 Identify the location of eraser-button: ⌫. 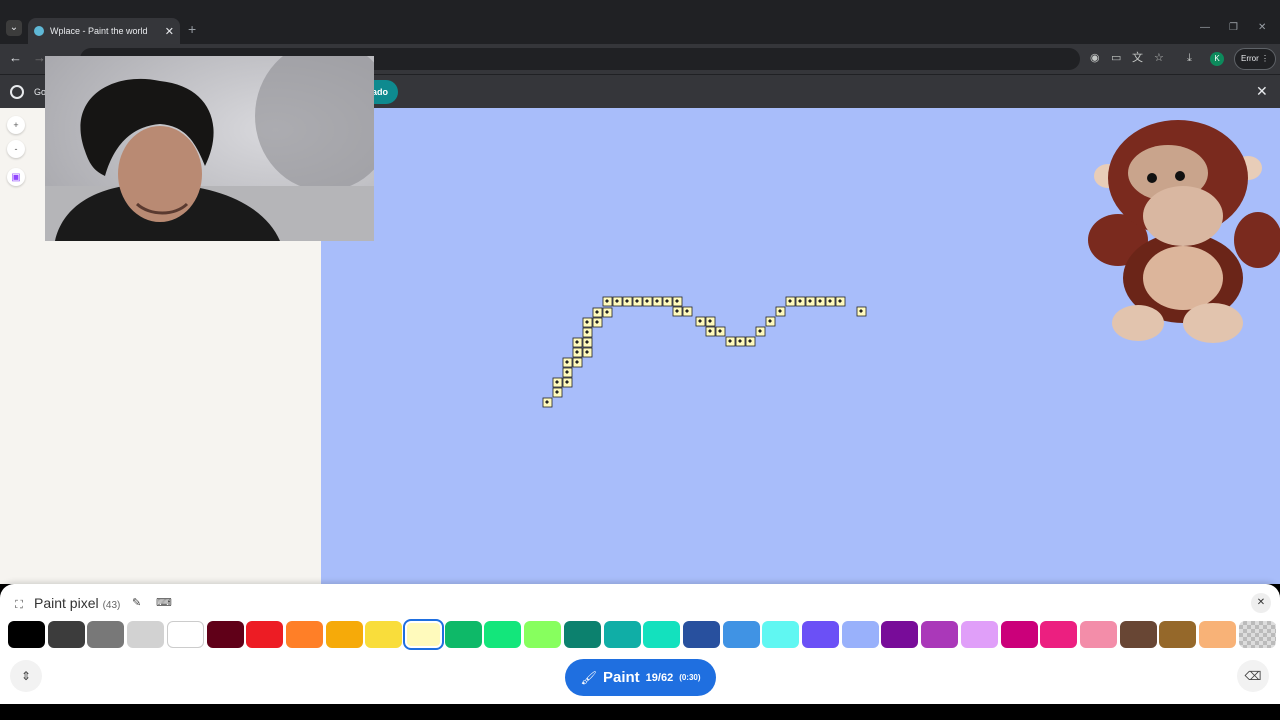
(1253, 676).